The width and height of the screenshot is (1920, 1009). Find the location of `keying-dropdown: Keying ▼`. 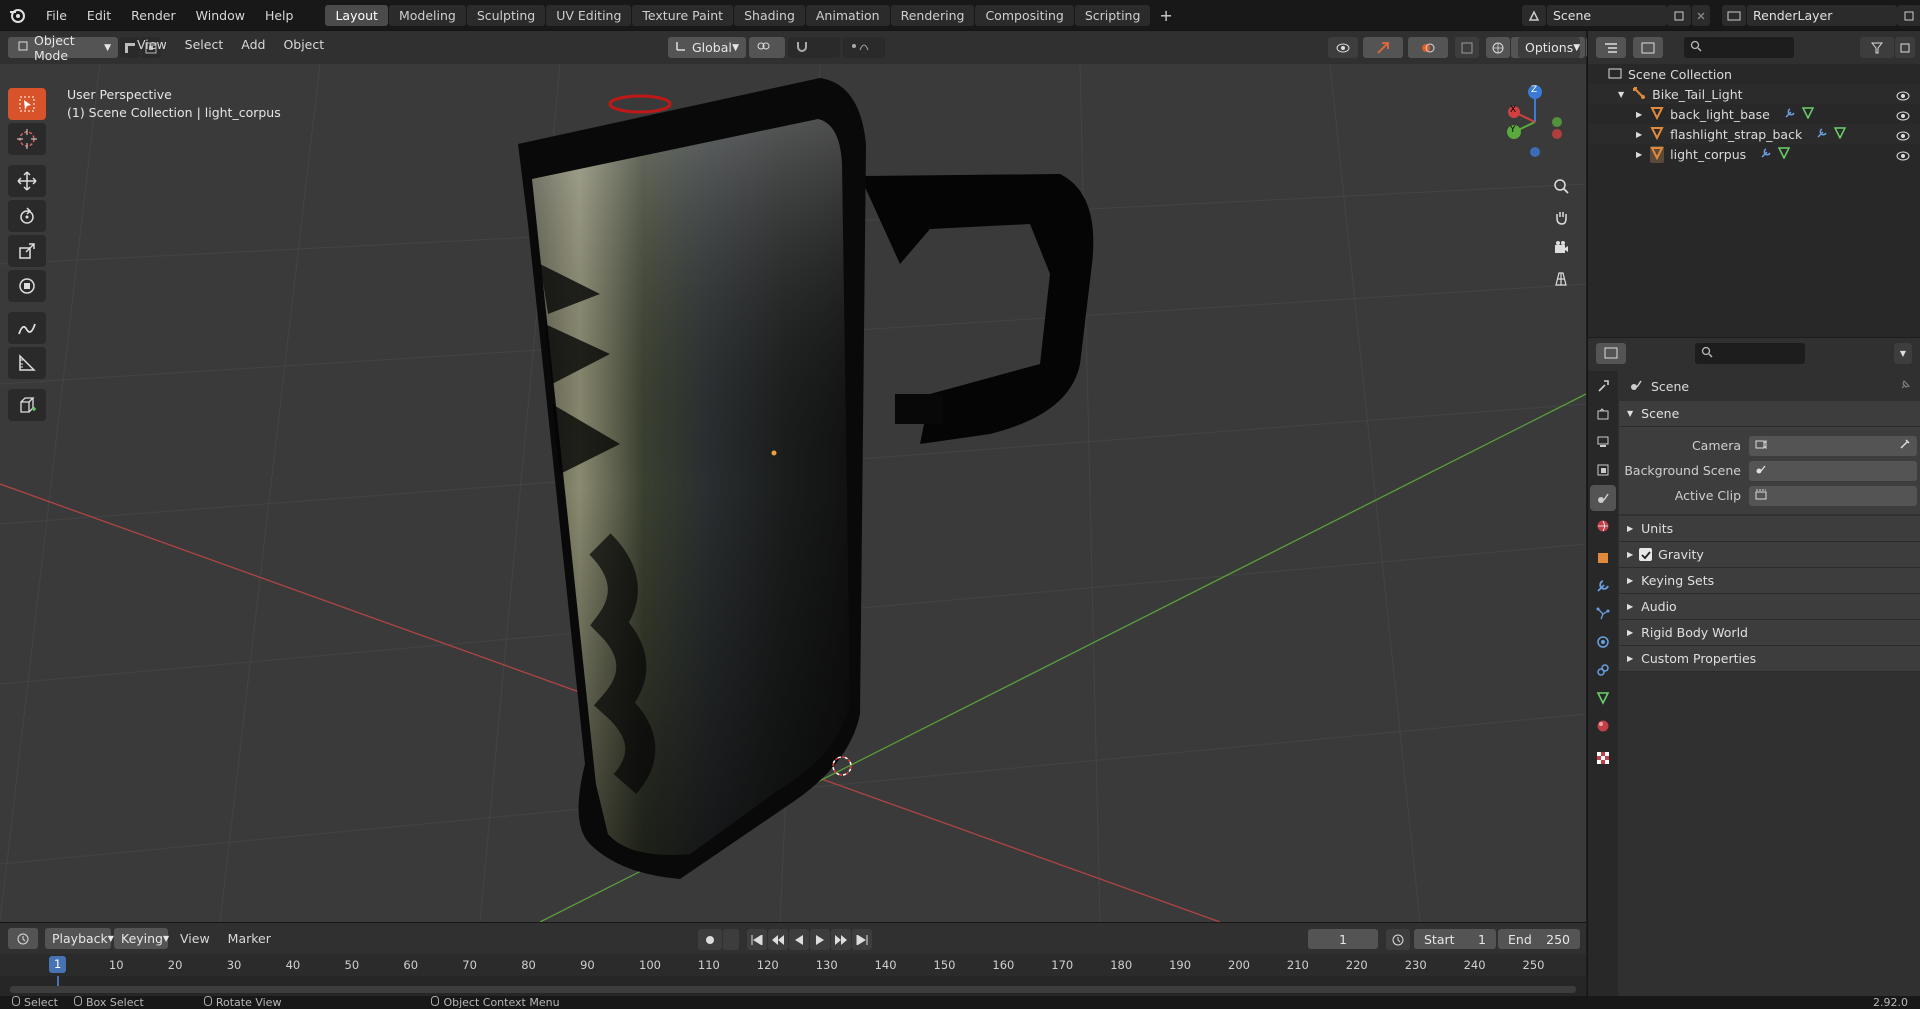

keying-dropdown: Keying ▼ is located at coordinates (141, 938).